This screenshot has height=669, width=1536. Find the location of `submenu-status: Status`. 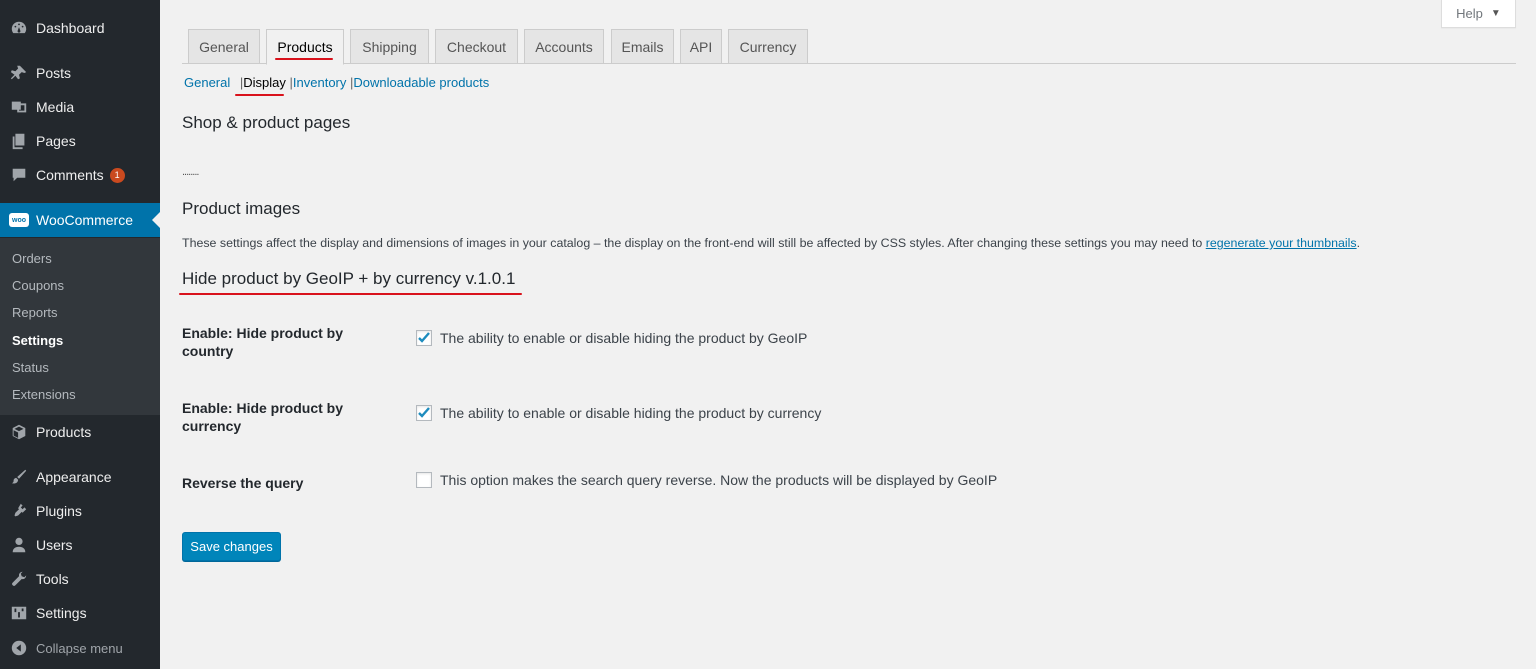

submenu-status: Status is located at coordinates (30, 367).